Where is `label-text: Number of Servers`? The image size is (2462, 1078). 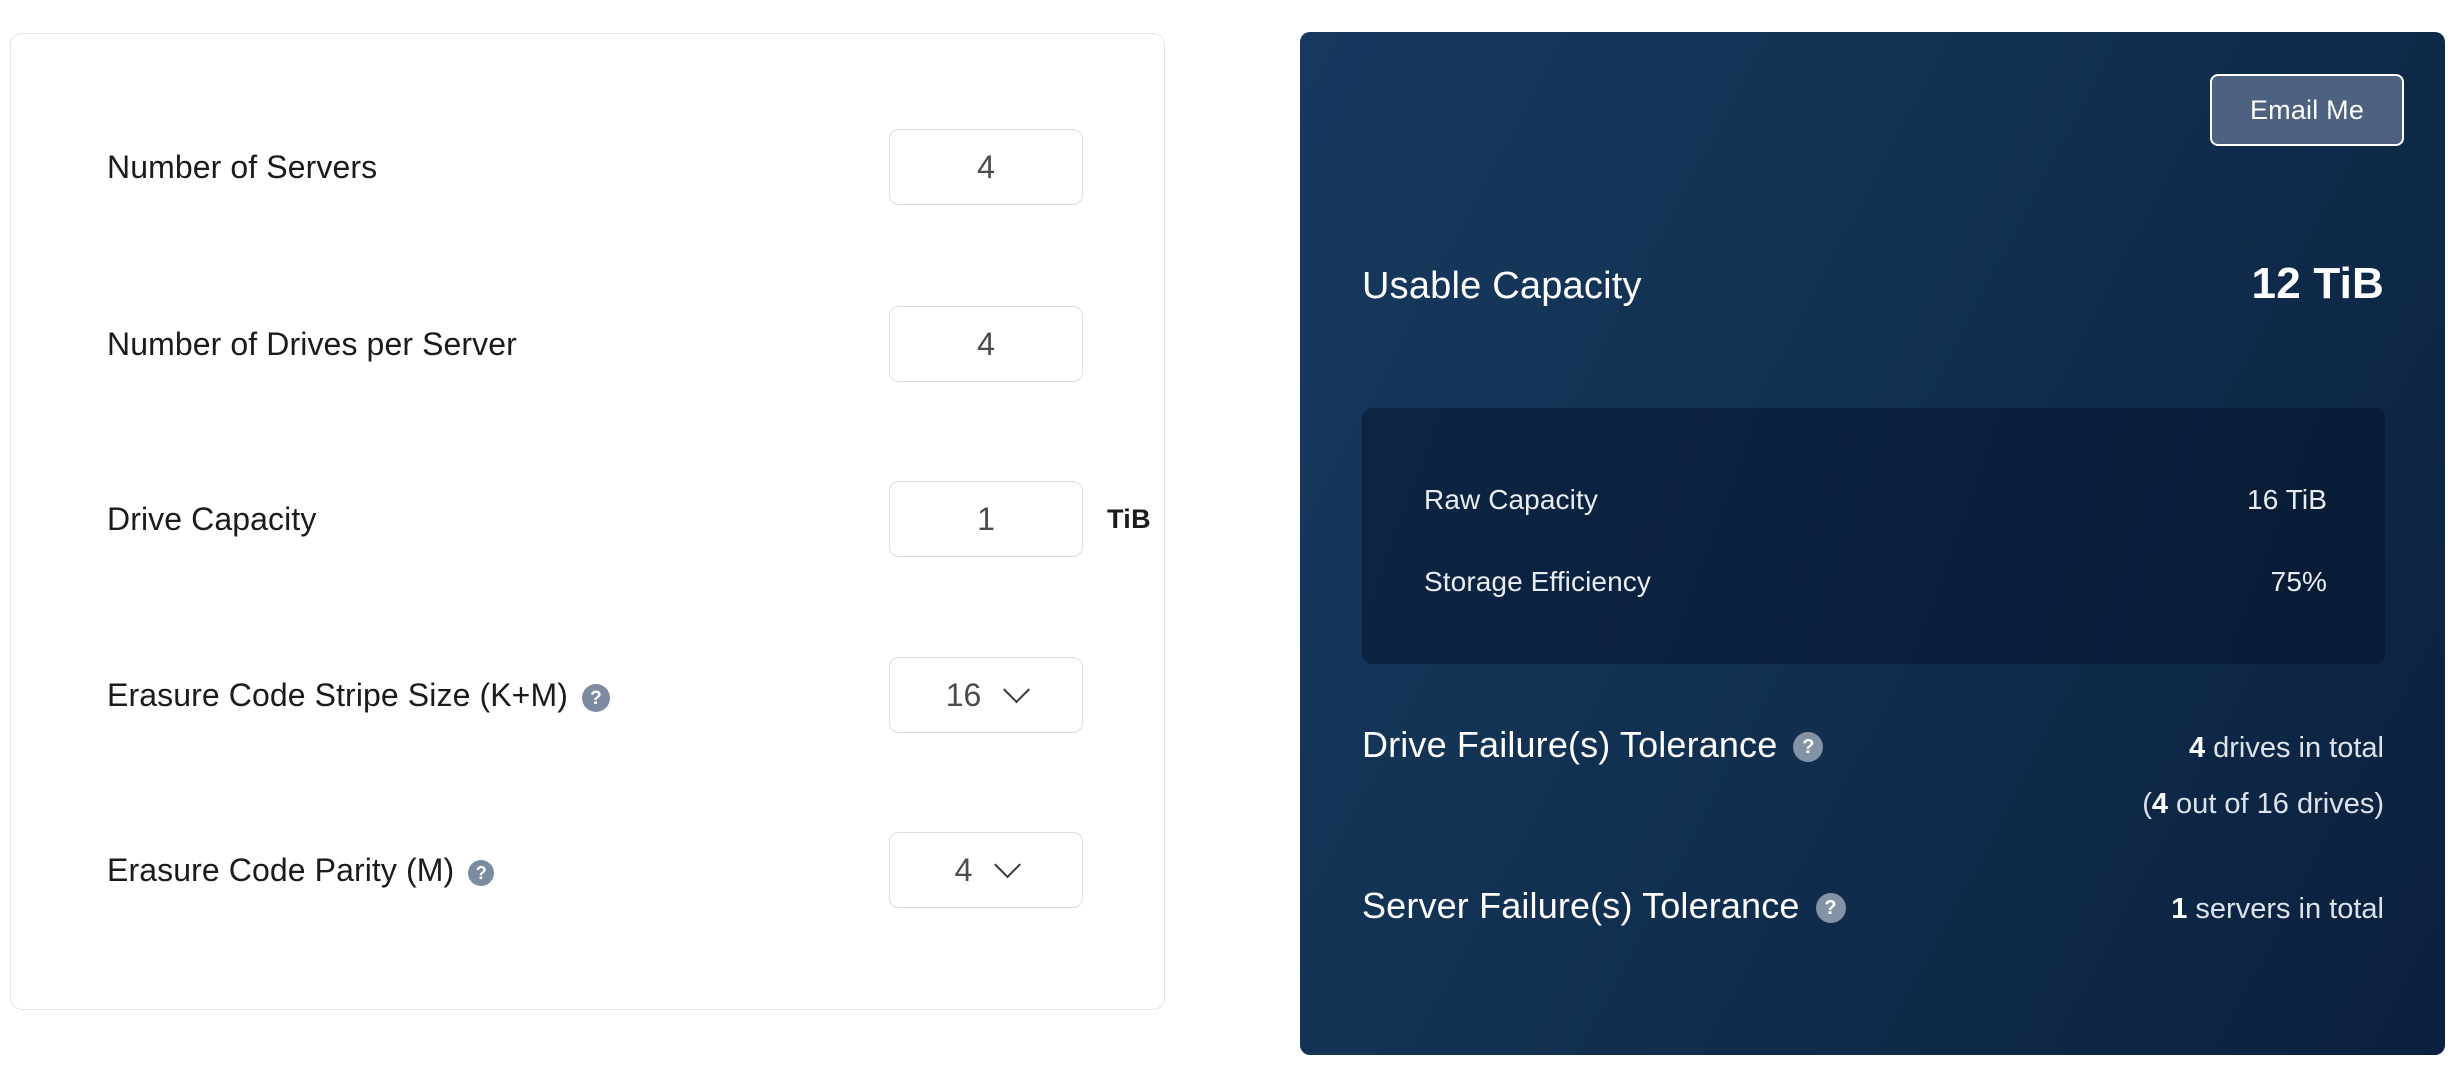 label-text: Number of Servers is located at coordinates (242, 166).